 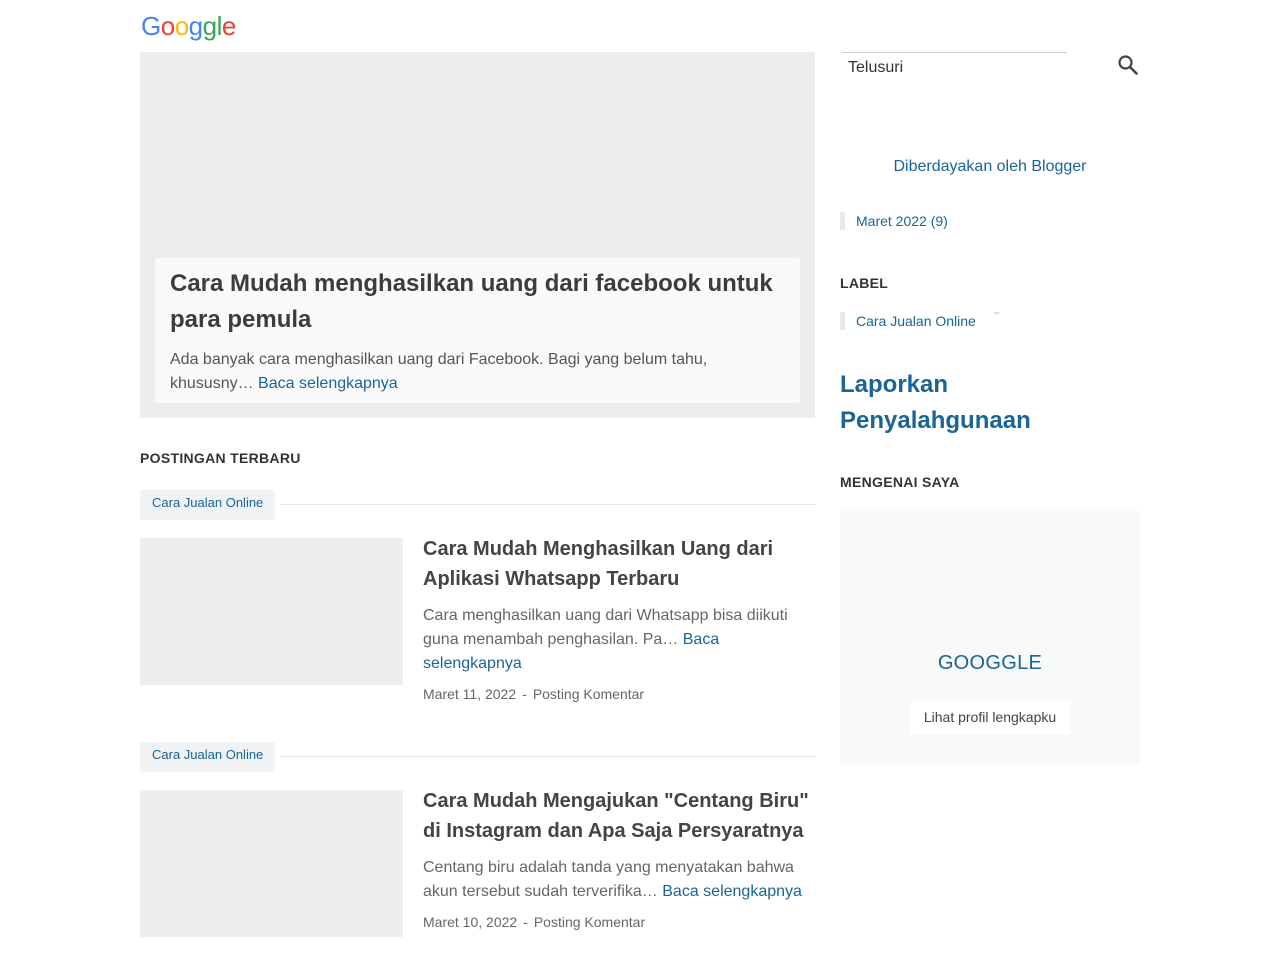 What do you see at coordinates (864, 283) in the screenshot?
I see `label-heading: LABEL` at bounding box center [864, 283].